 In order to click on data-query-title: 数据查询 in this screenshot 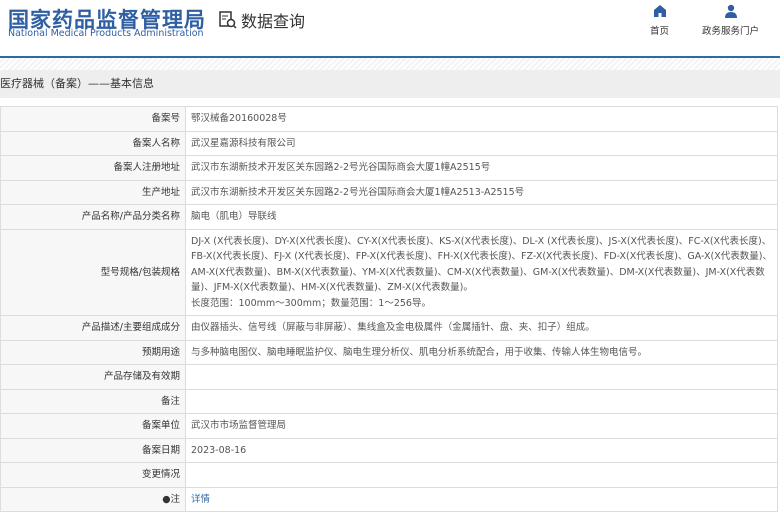, I will do `click(261, 20)`.